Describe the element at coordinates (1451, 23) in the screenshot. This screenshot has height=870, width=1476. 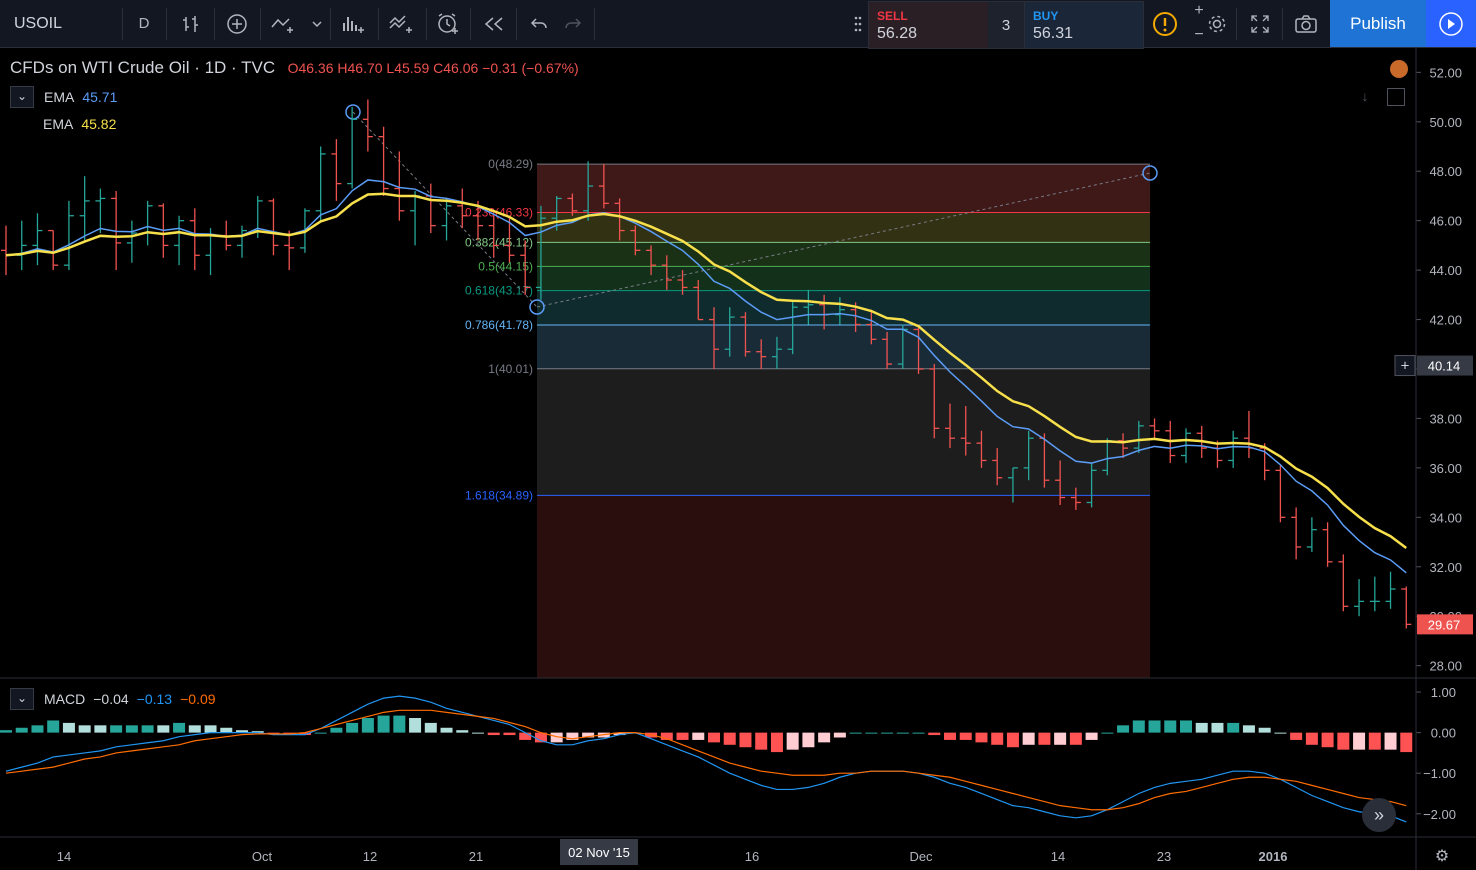
I see `play-icon` at that location.